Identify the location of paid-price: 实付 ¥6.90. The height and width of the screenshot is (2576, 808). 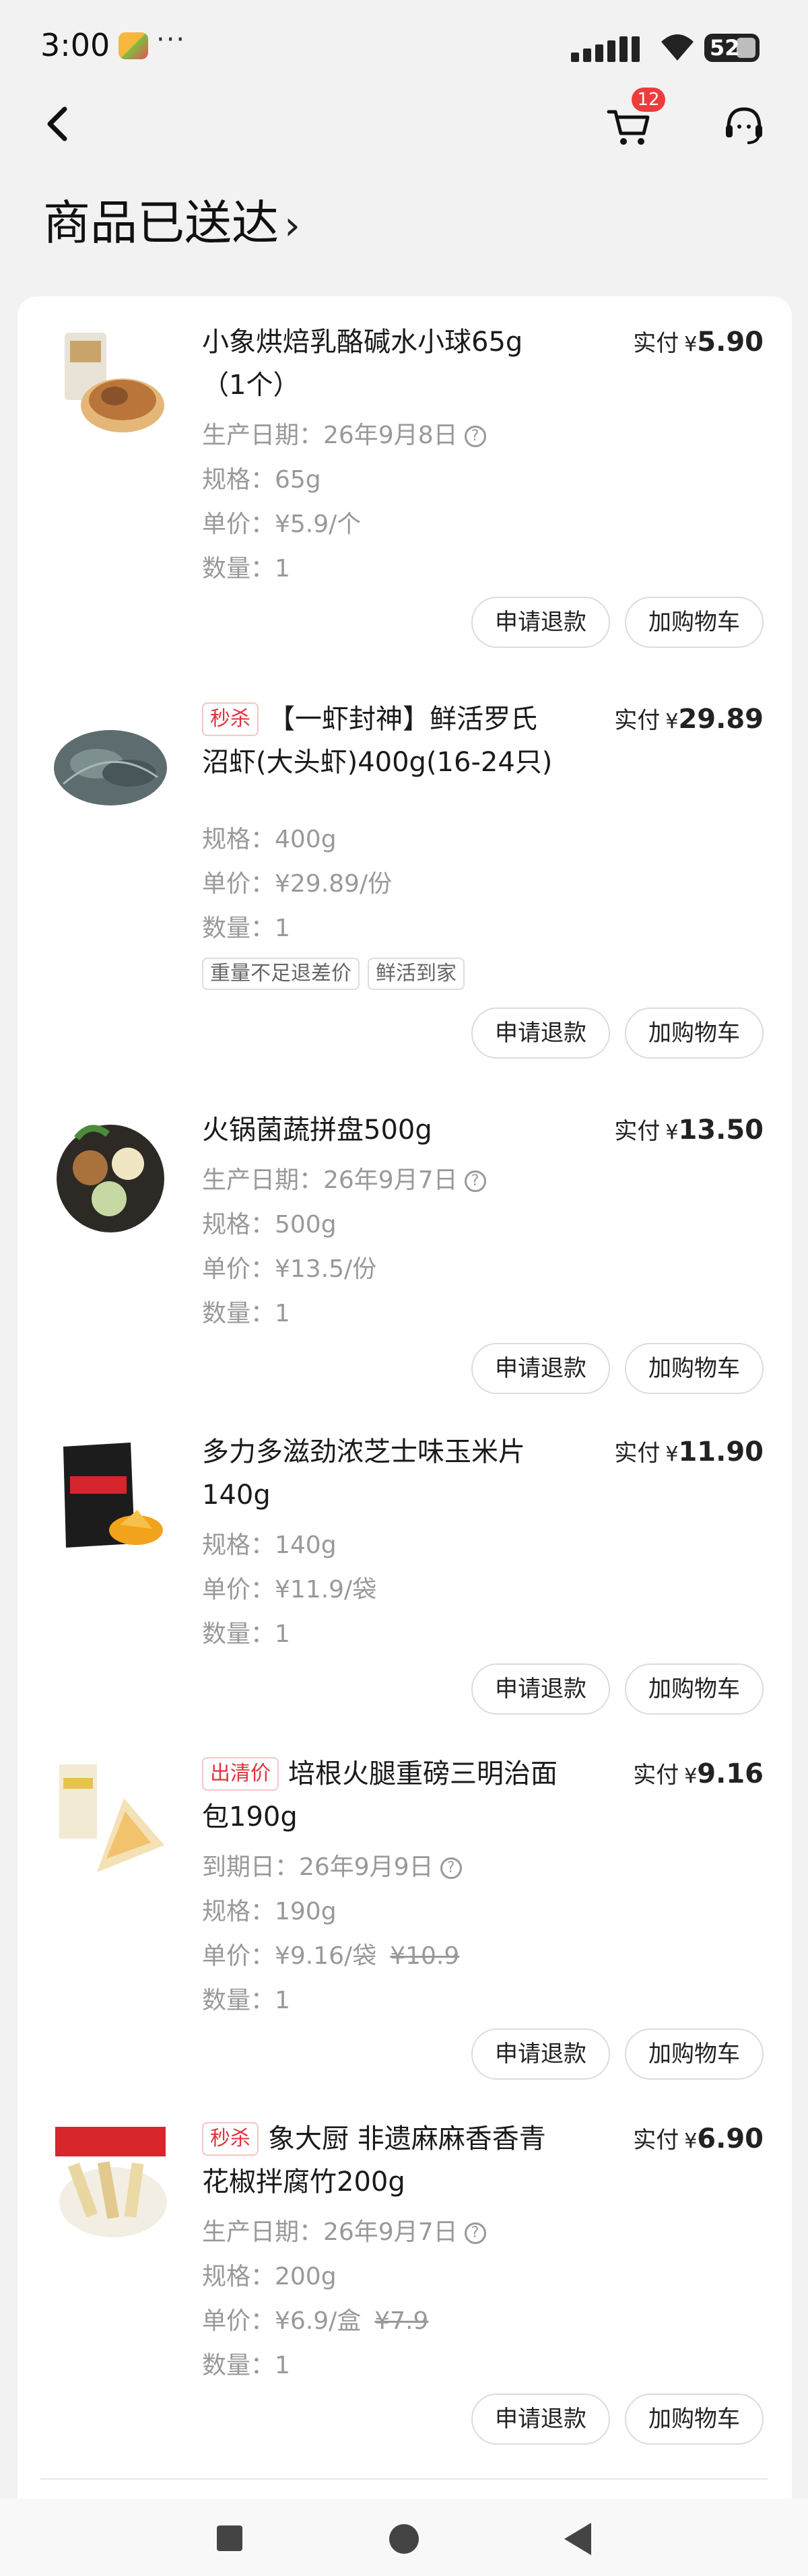
(698, 2138).